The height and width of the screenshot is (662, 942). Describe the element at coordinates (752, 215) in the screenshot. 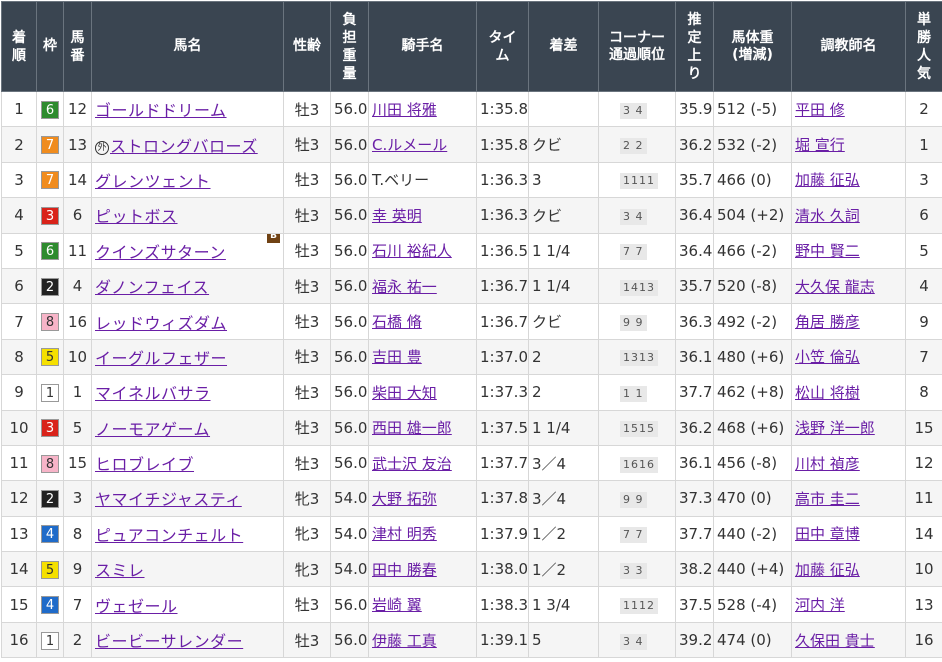

I see `body-weight-cell: 504 (+2)` at that location.